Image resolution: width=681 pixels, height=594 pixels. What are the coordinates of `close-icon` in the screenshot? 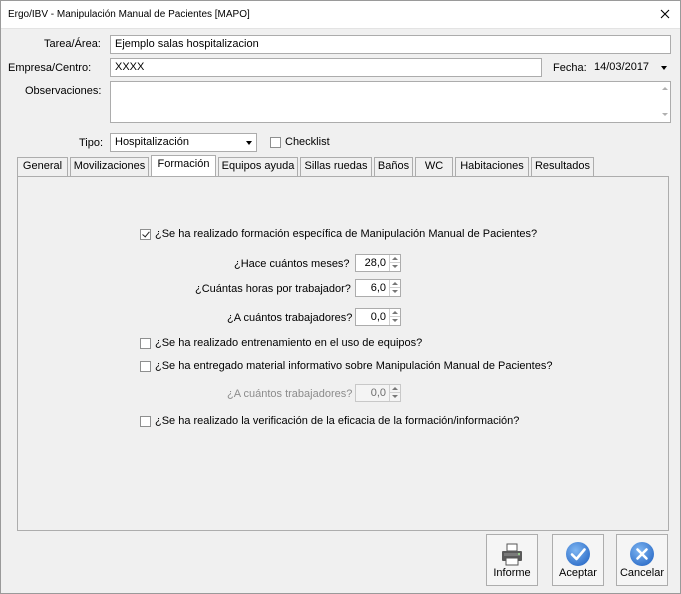 It's located at (665, 14).